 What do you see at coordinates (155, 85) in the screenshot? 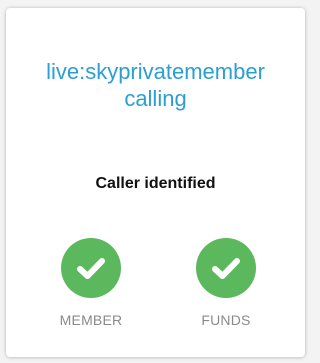
I see `caller-name: live:skyprivatemember calling` at bounding box center [155, 85].